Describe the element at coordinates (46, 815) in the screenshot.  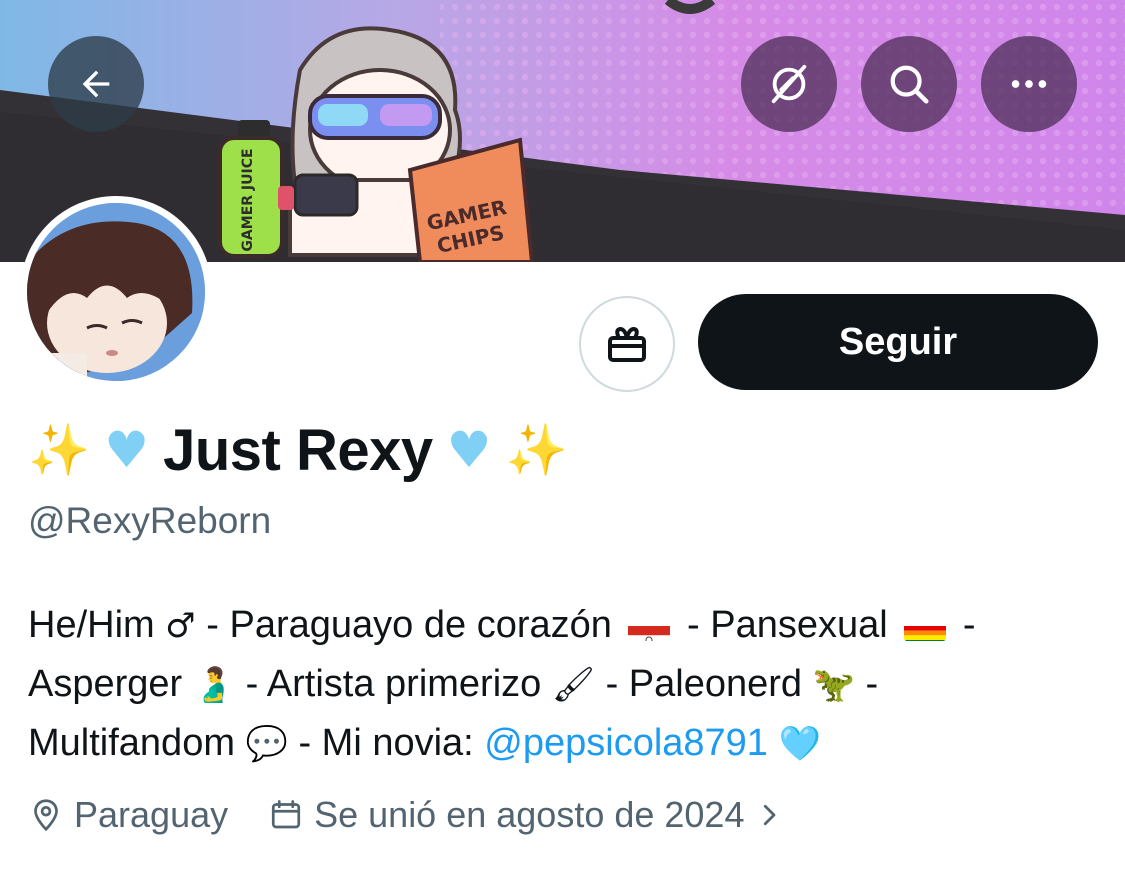
I see `location-pin-icon` at that location.